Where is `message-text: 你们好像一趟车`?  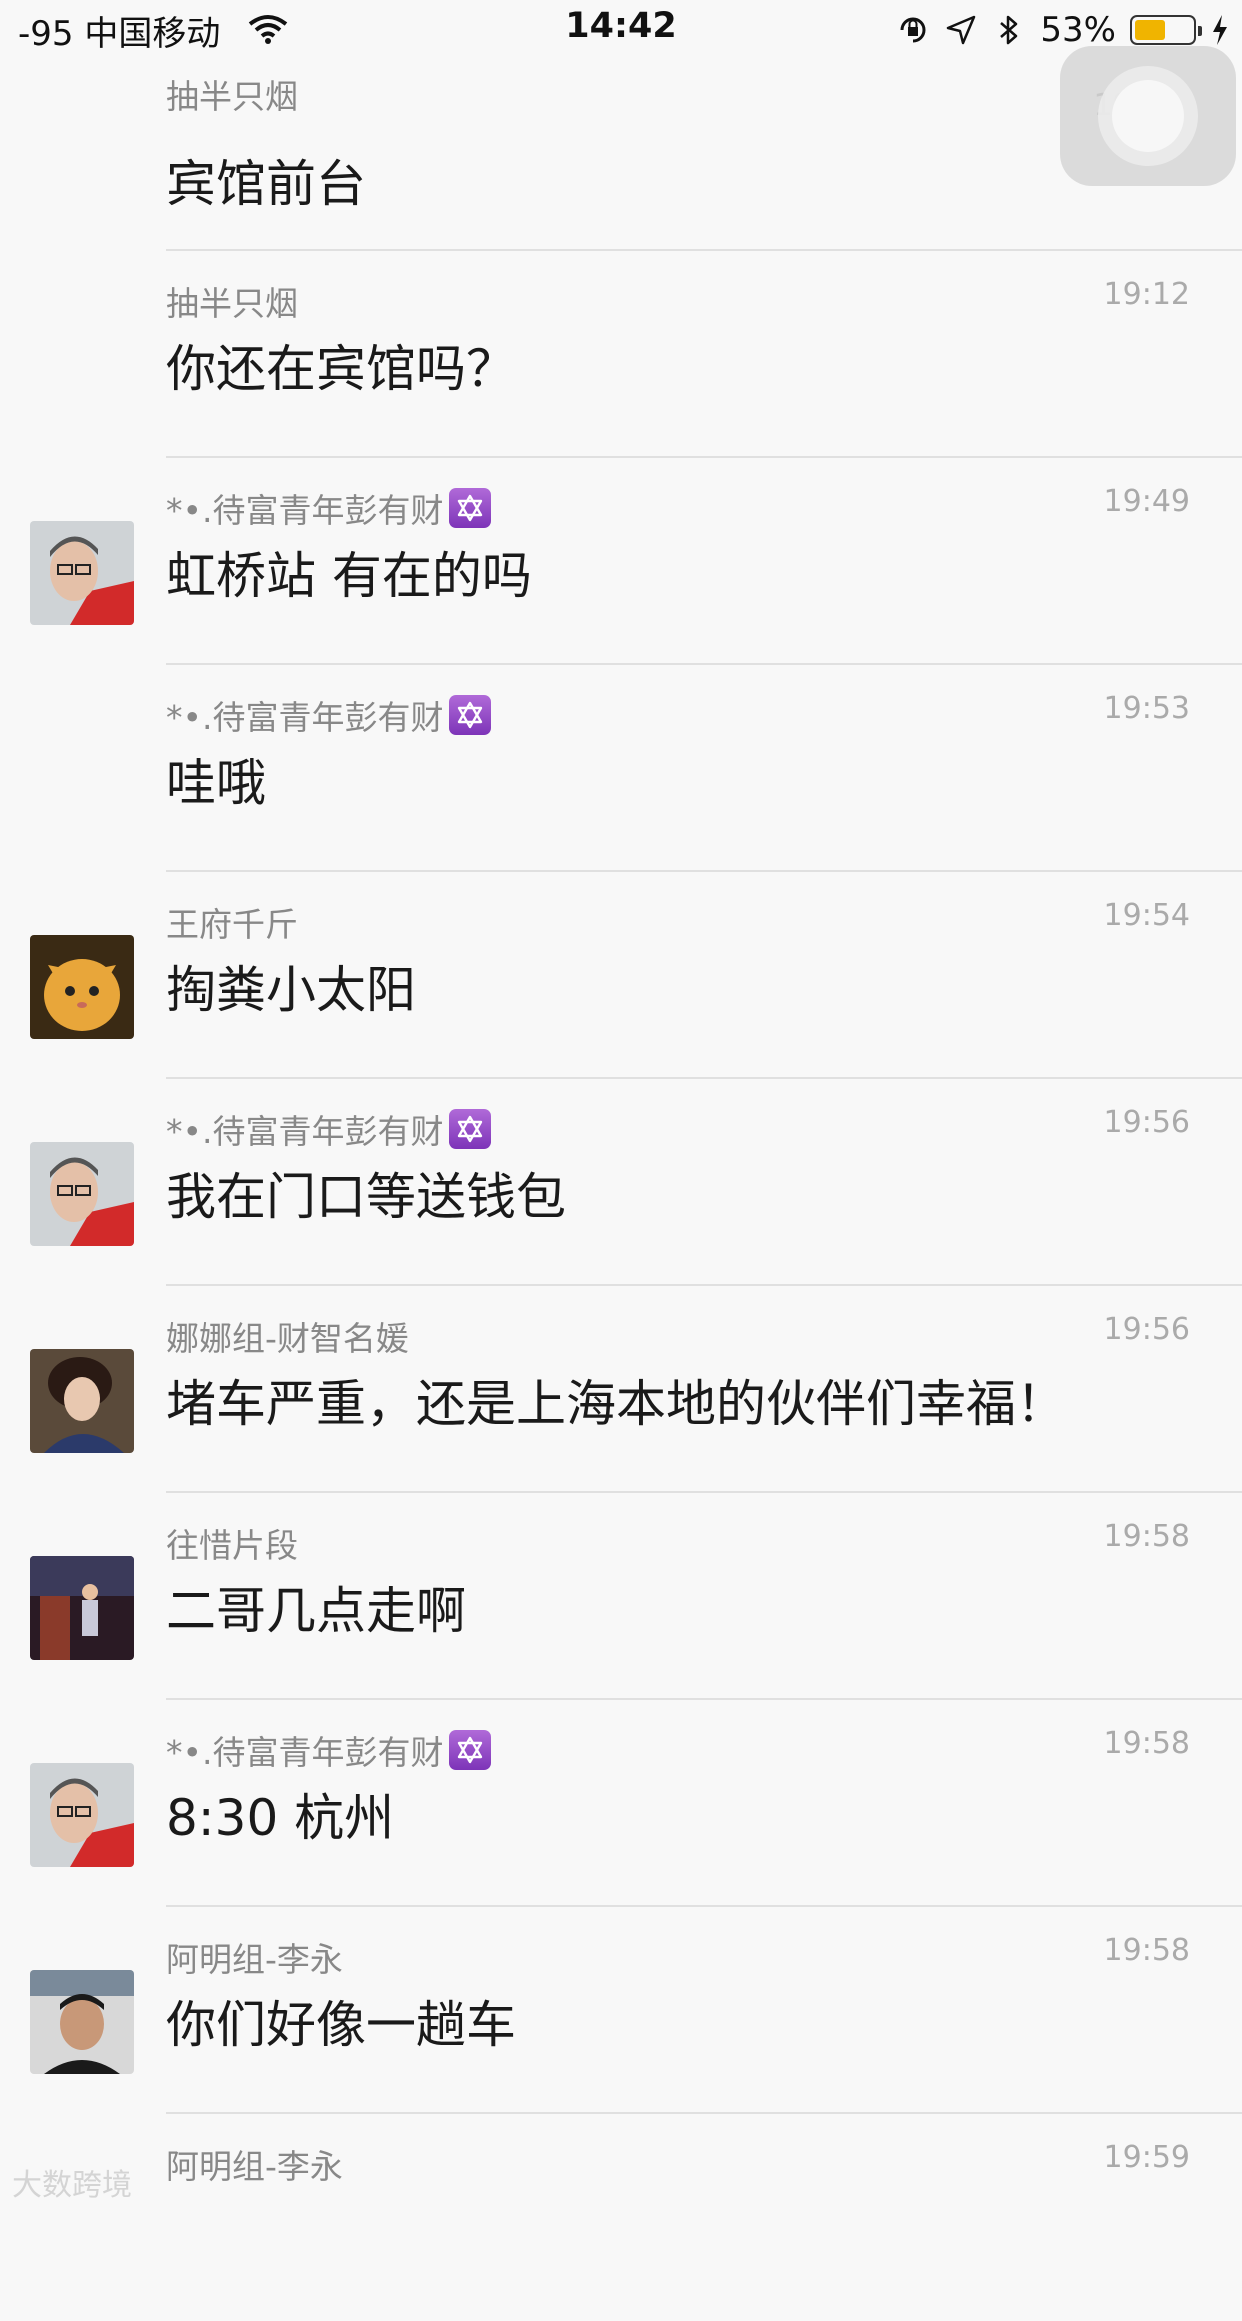
message-text: 你们好像一趟车 is located at coordinates (341, 2025).